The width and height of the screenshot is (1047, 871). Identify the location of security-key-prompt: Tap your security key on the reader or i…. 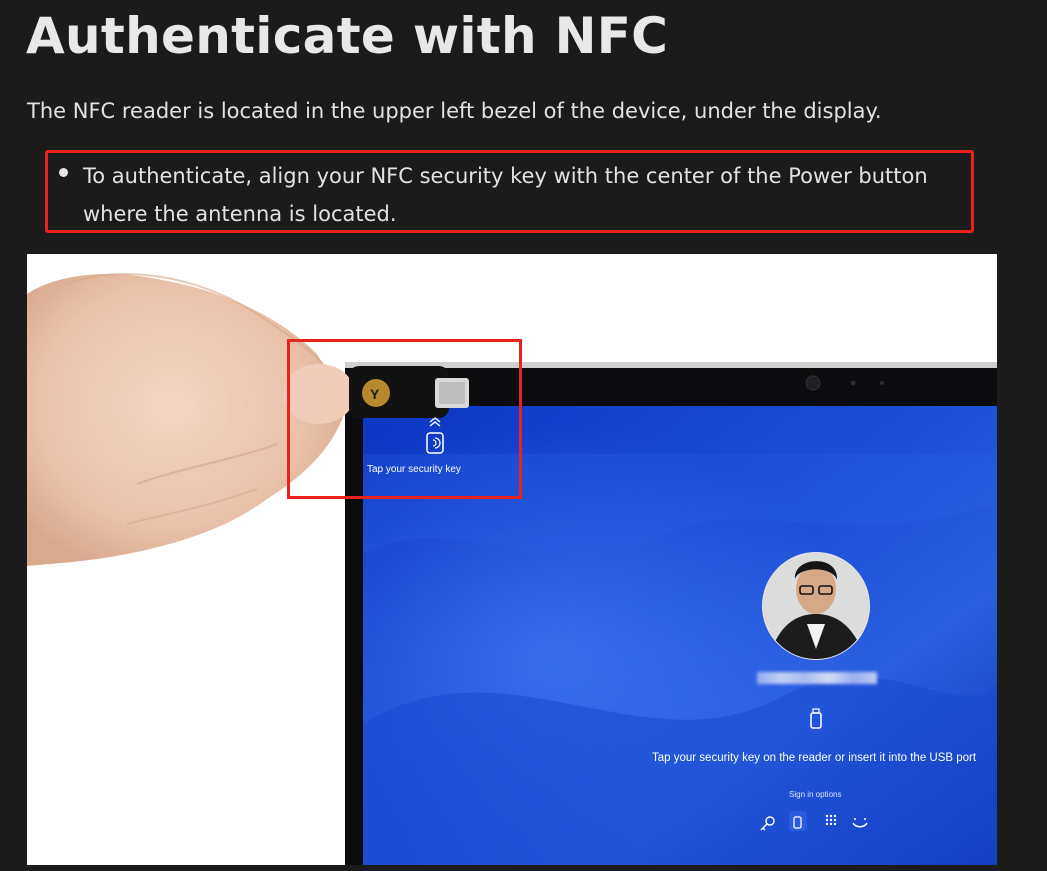
(814, 758).